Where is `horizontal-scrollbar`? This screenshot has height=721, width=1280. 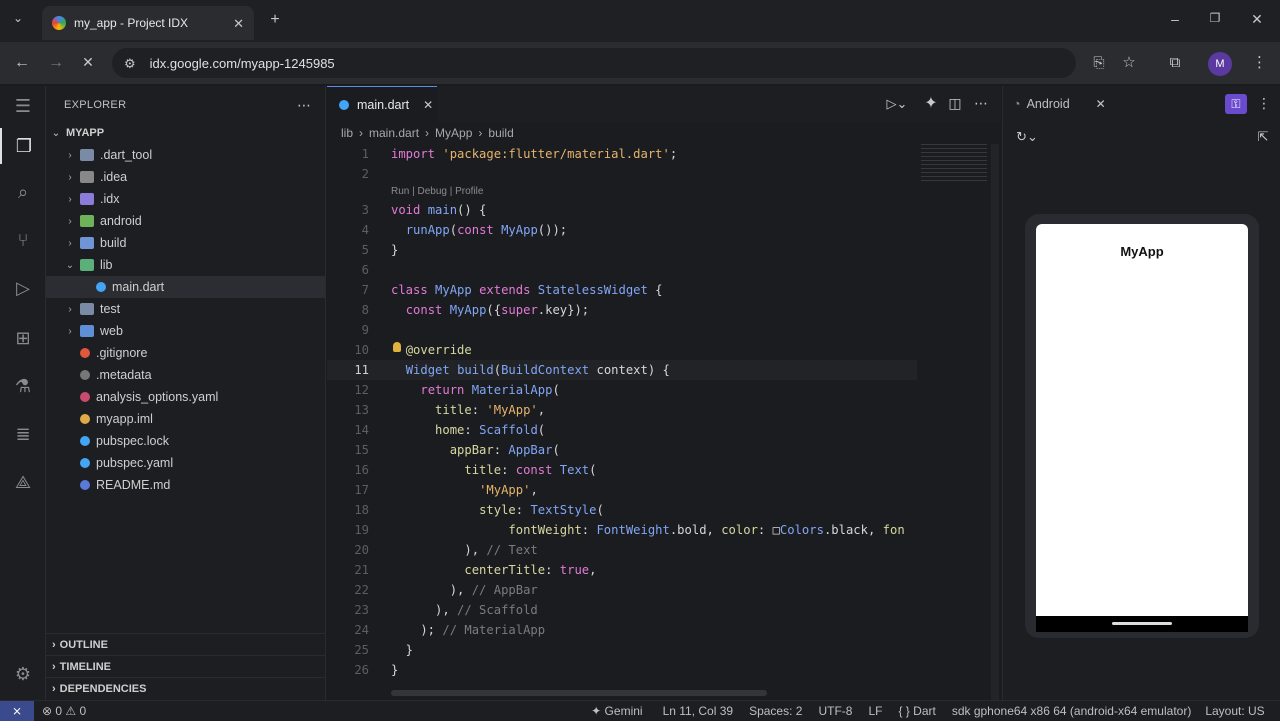 horizontal-scrollbar is located at coordinates (579, 693).